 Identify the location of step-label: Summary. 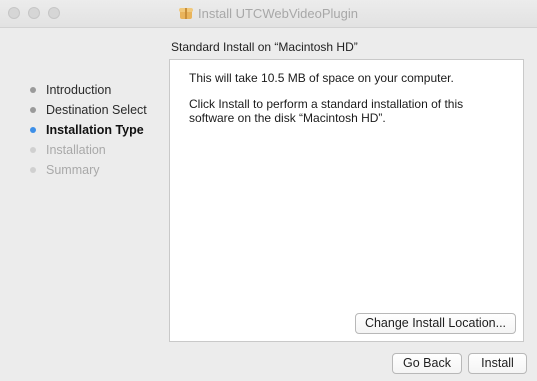
(73, 170).